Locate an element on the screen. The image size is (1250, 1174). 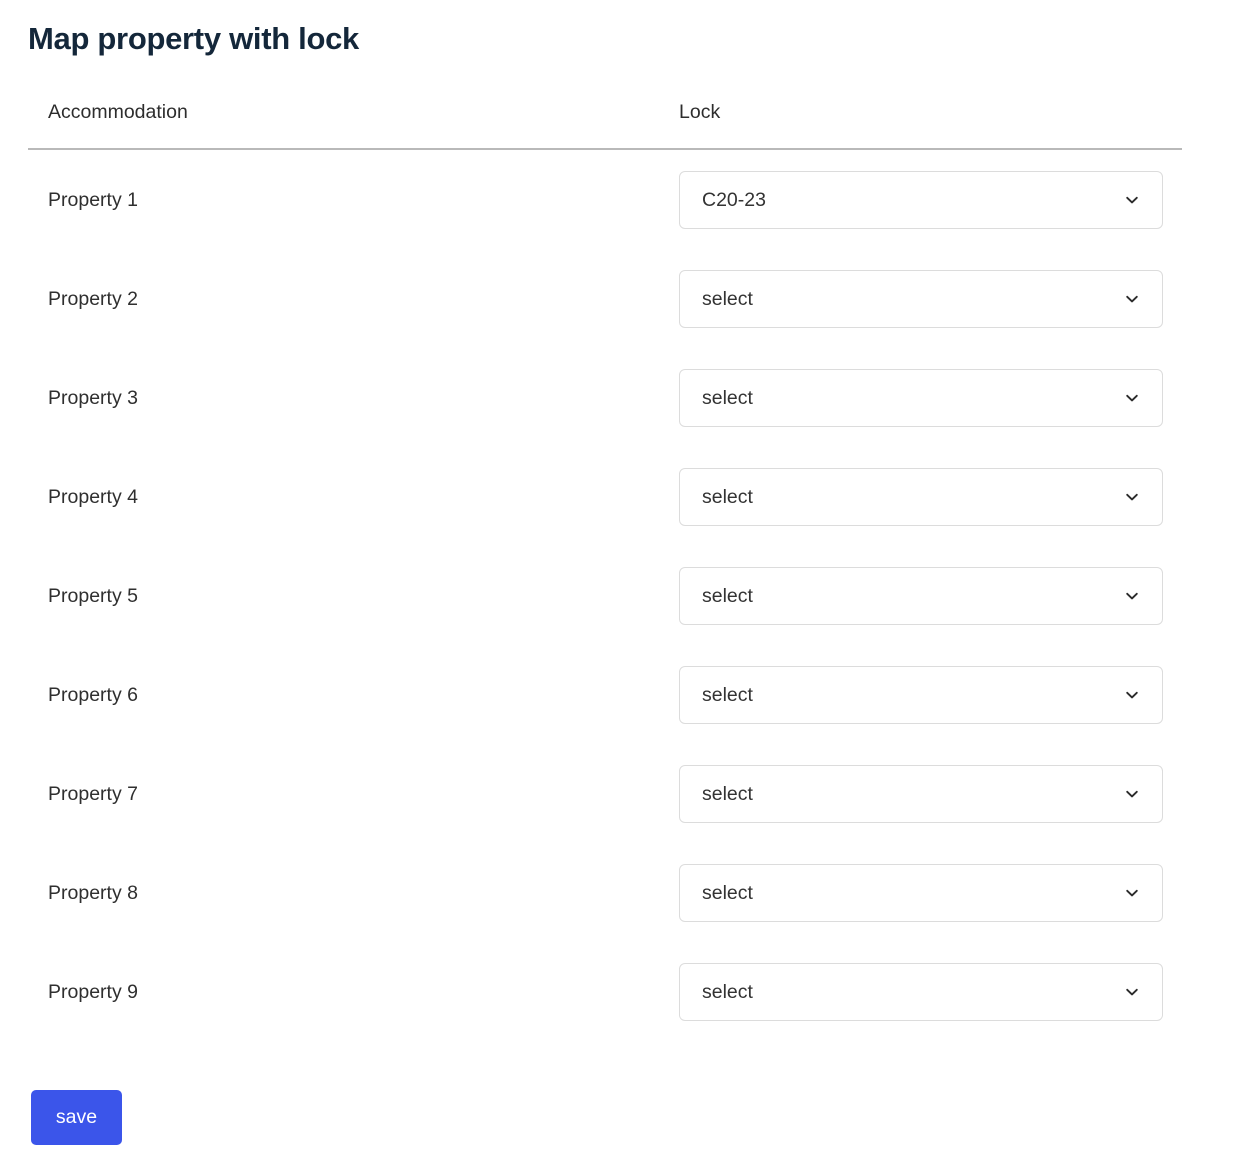
page-title: Map property with lock is located at coordinates (193, 38).